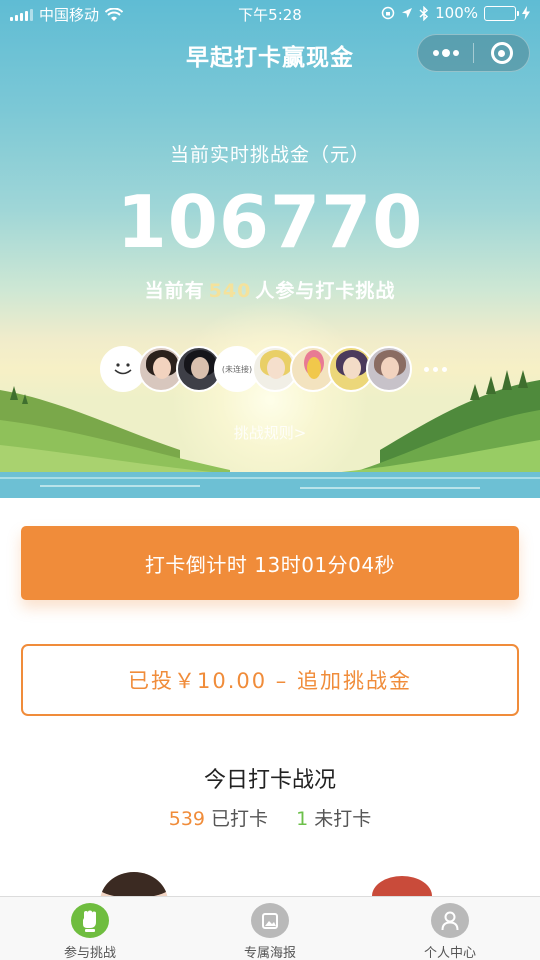 Image resolution: width=540 pixels, height=960 pixels. Describe the element at coordinates (270, 222) in the screenshot. I see `pool-amount: 106770` at that location.